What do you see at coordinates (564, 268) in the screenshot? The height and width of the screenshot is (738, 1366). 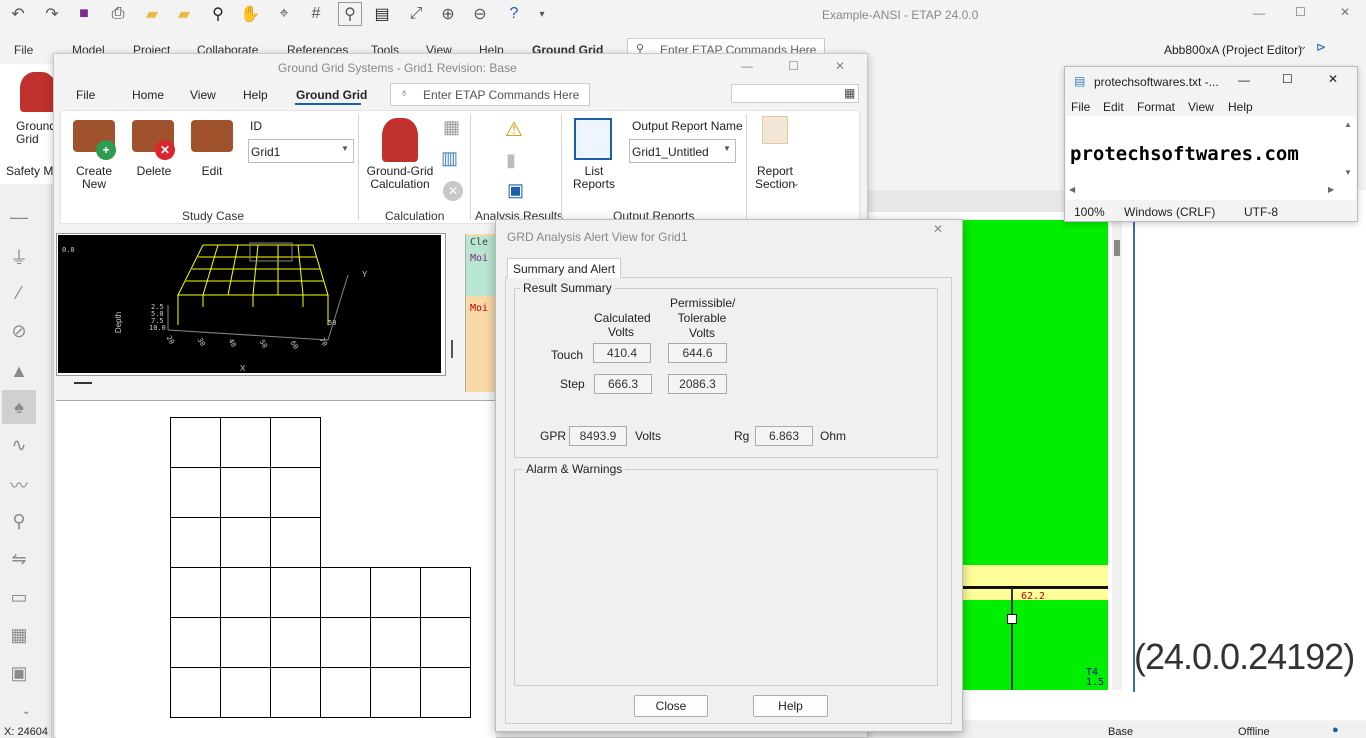 I see `alert-tab-summary: Summary and Alert` at bounding box center [564, 268].